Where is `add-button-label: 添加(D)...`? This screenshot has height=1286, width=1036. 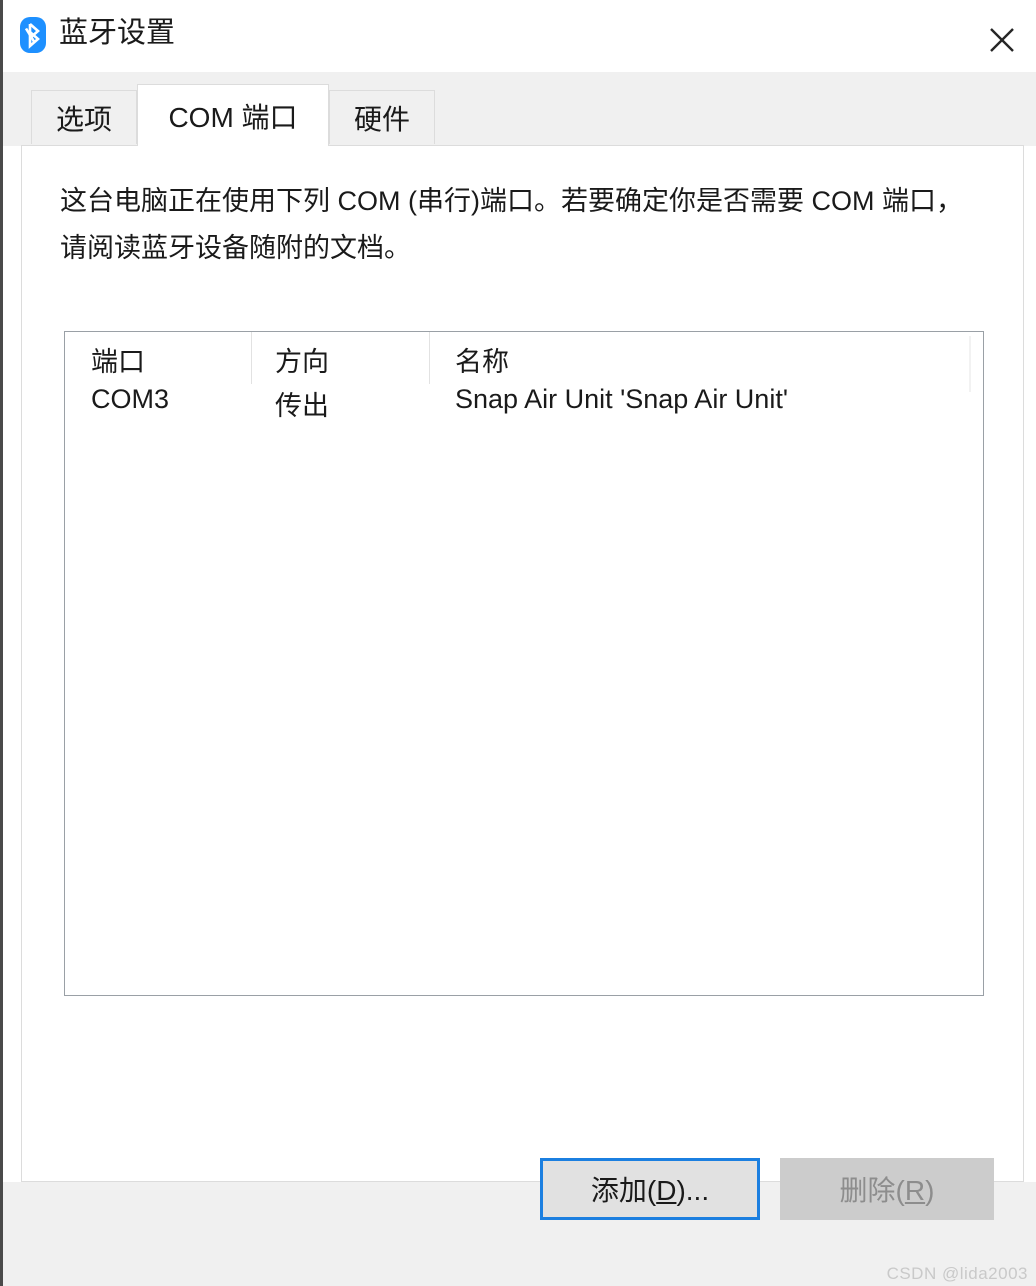 add-button-label: 添加(D)... is located at coordinates (650, 1190).